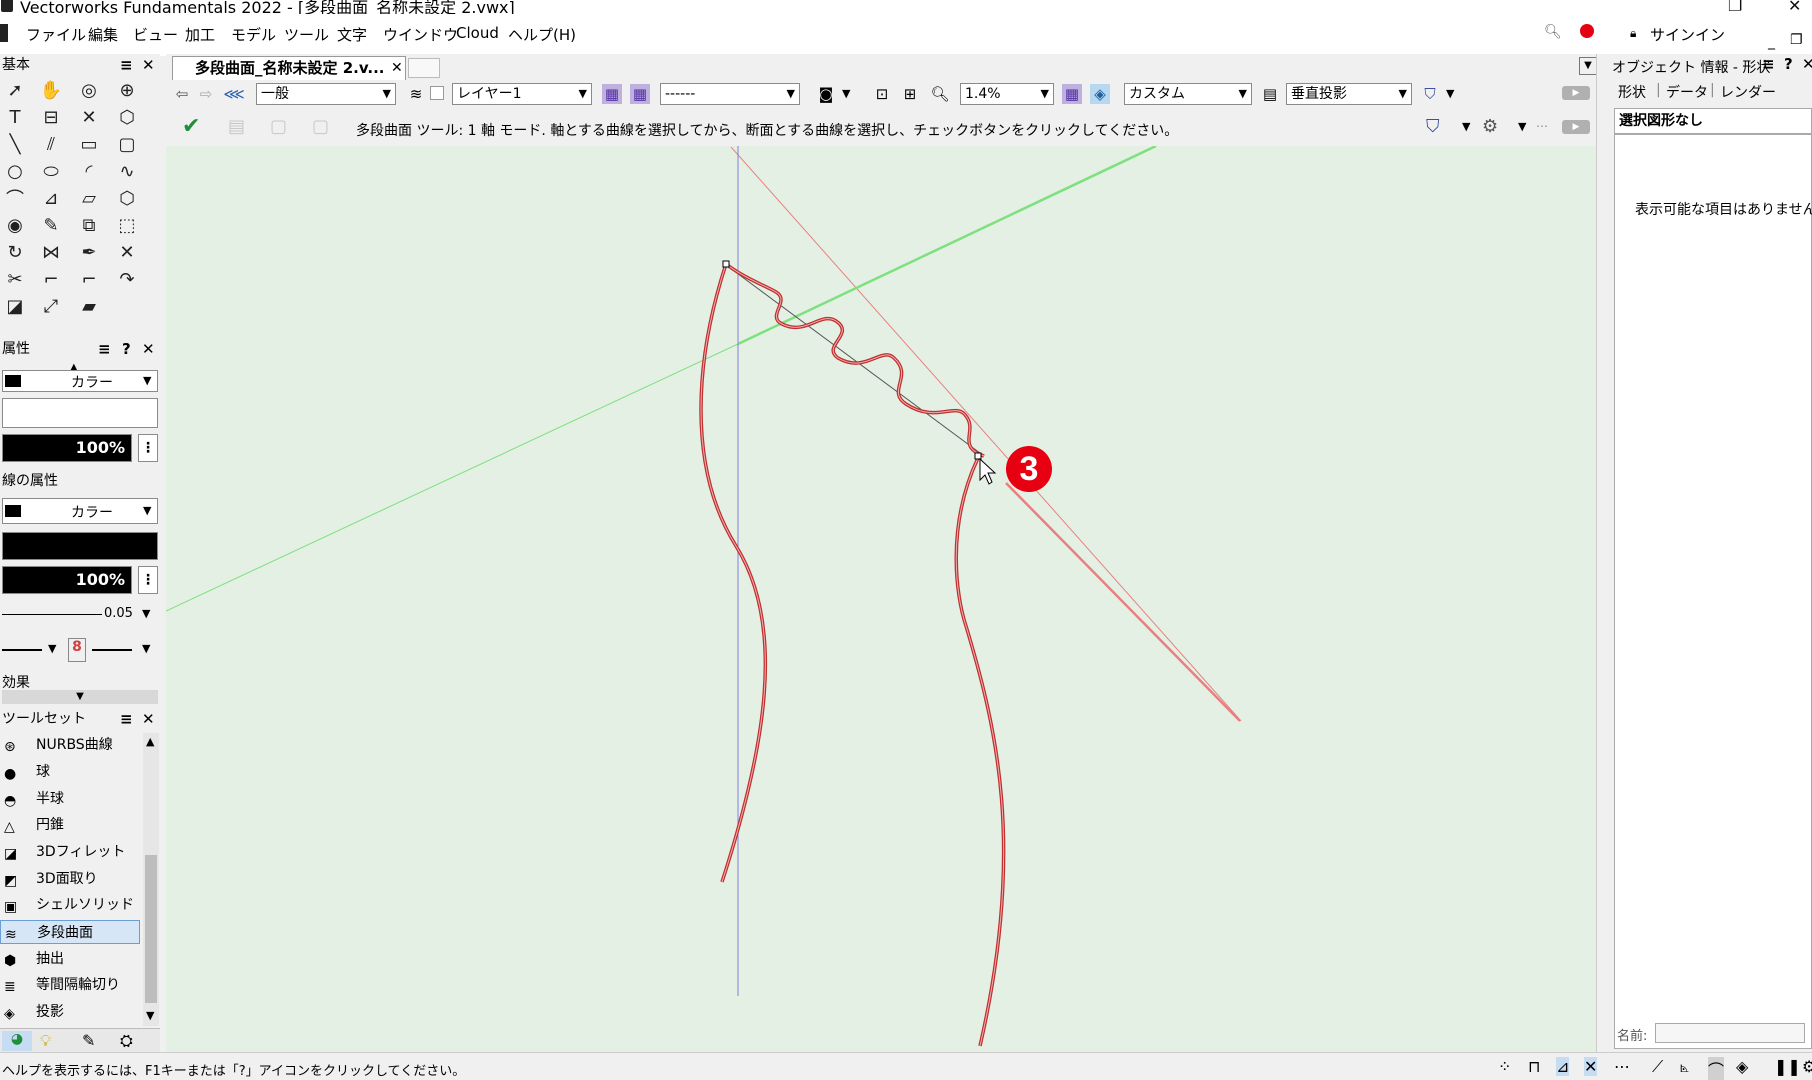  Describe the element at coordinates (289, 68) in the screenshot. I see `document-tab: 多段曲面_名称未設定 2.v... ✕` at that location.